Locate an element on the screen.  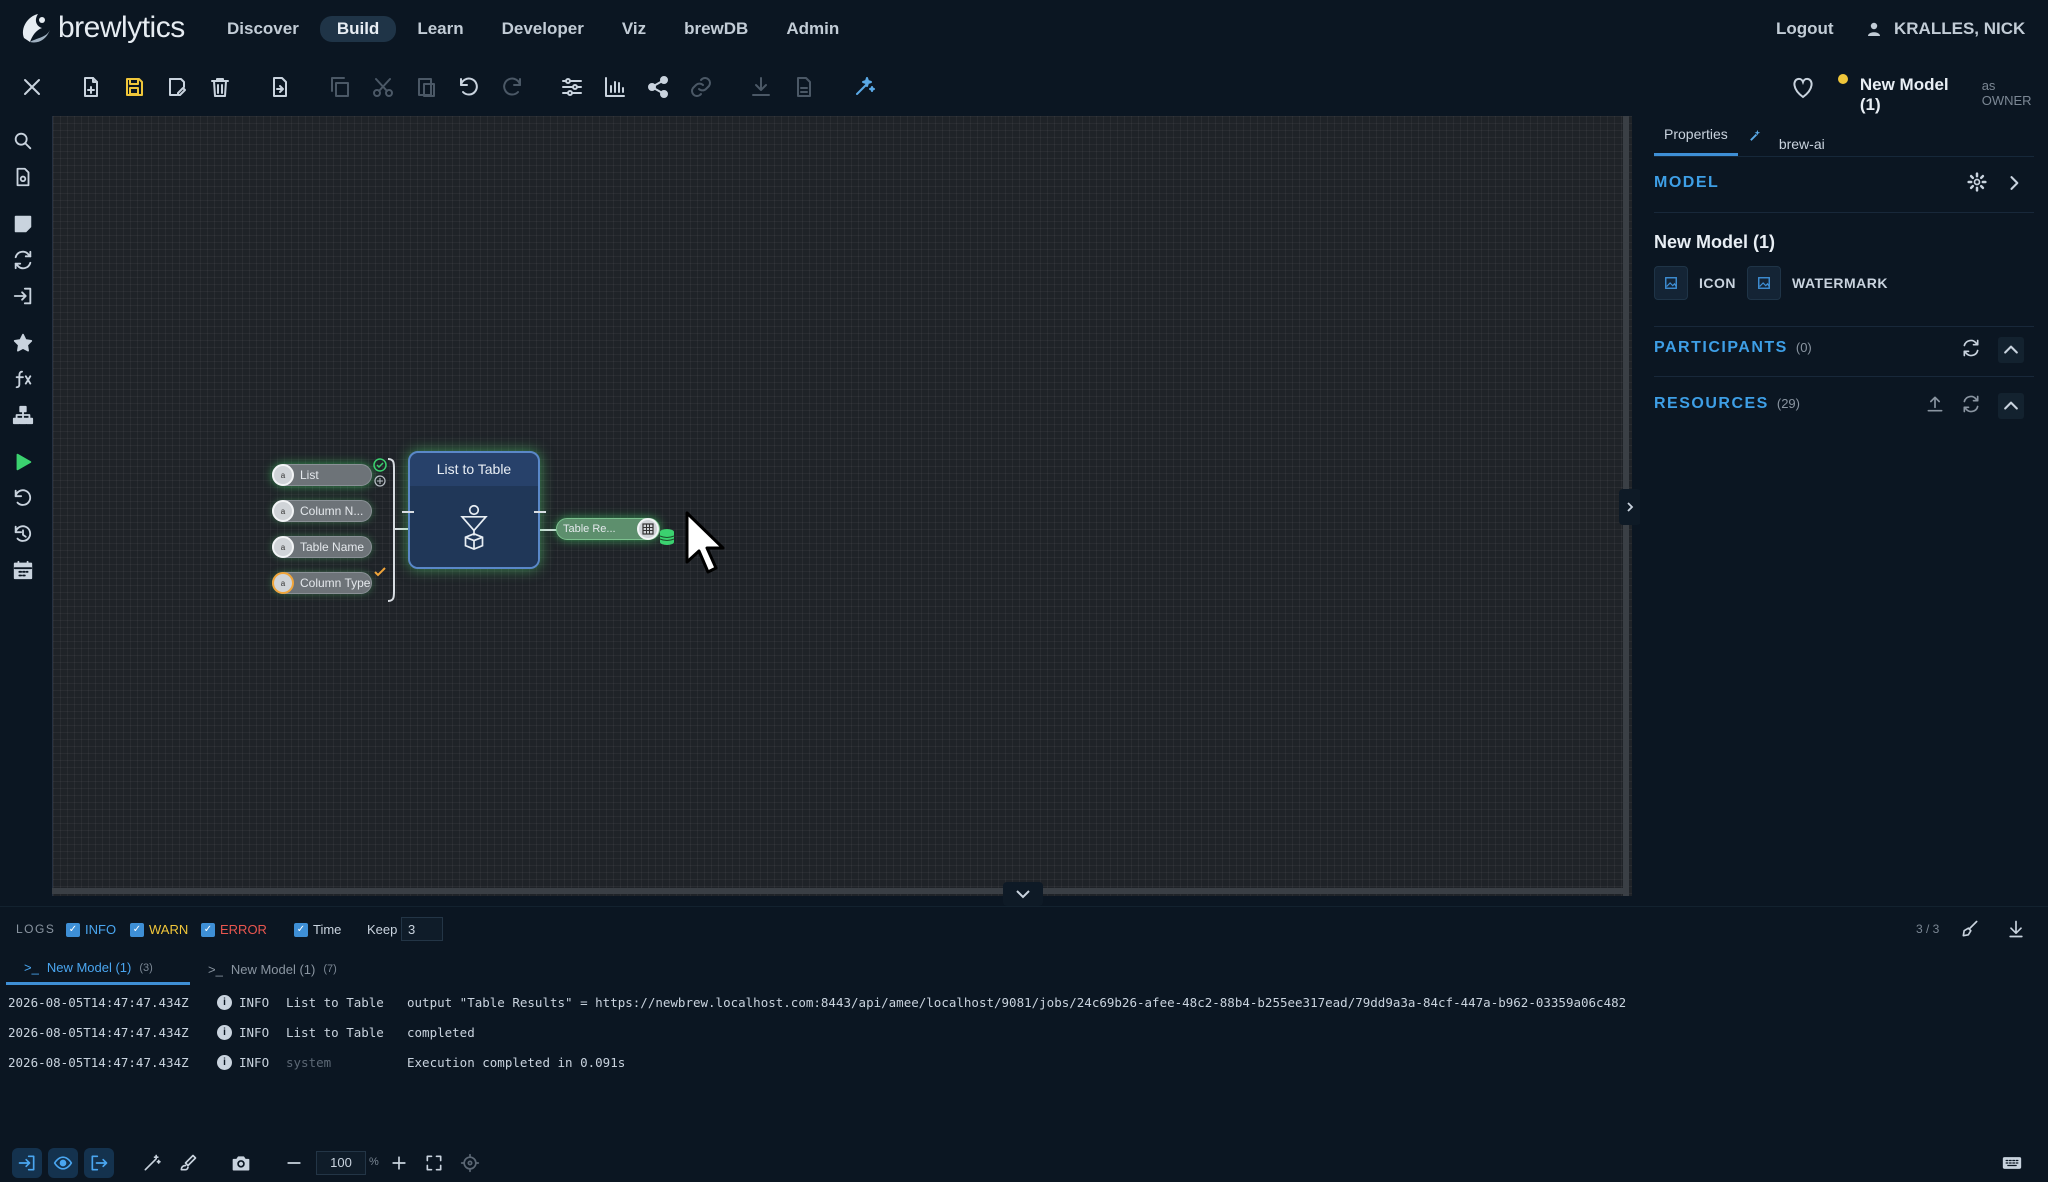
canvas-horizontal-scrollbar is located at coordinates (840, 891).